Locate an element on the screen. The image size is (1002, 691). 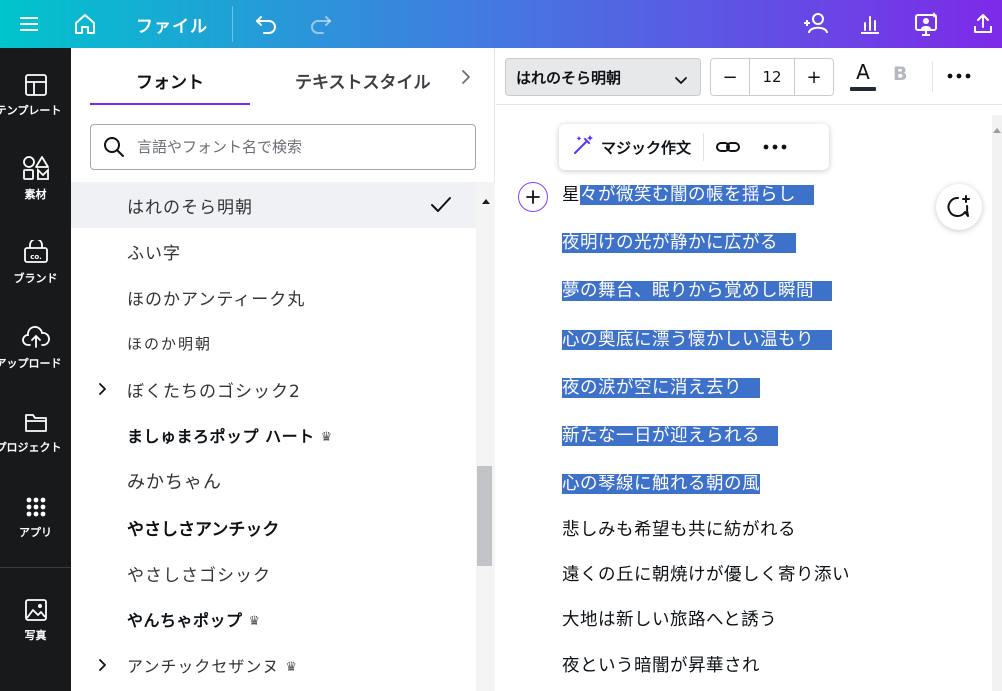
font-item: やんちゃポップ ♛ is located at coordinates (273, 619).